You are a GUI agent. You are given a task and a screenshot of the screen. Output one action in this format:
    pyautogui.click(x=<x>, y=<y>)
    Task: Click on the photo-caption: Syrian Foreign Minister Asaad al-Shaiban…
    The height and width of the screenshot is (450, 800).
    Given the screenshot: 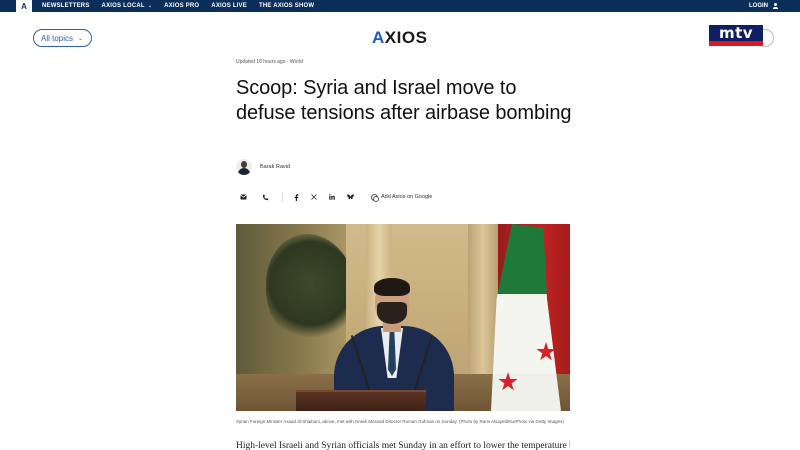 What is the action you would take?
    pyautogui.click(x=400, y=421)
    